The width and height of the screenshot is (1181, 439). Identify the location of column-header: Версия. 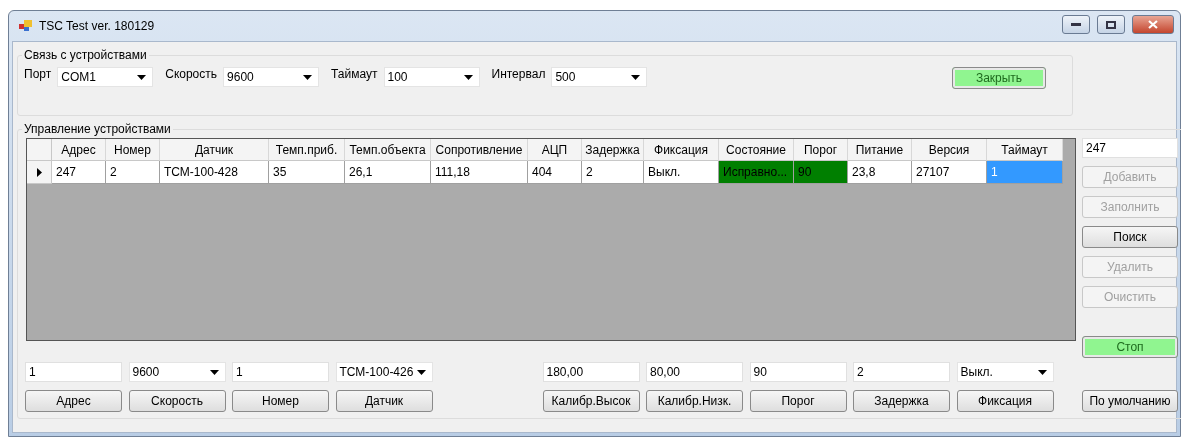
(949, 150).